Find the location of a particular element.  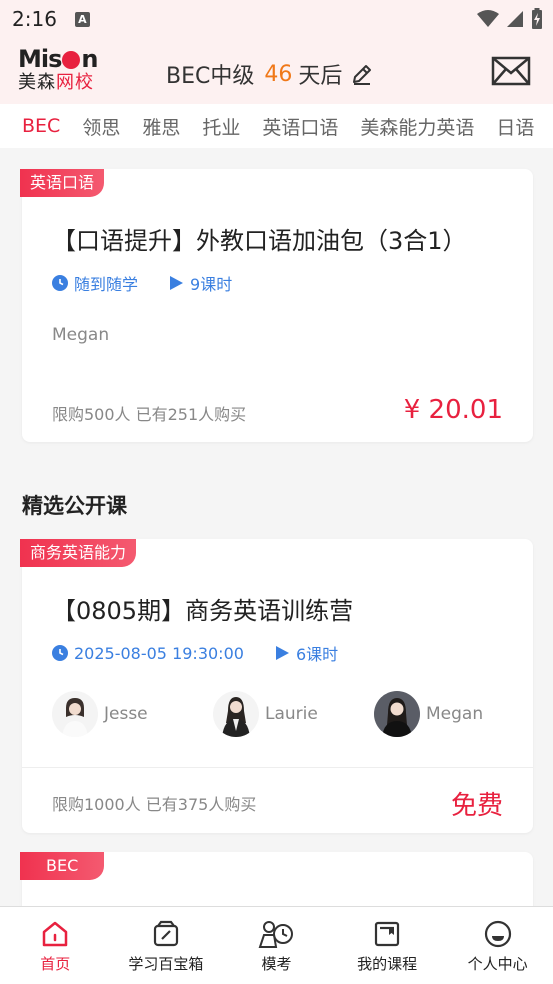

category-tabs: BEC 领思 雅思 托业 英语口语 美森能力英语 日语 is located at coordinates (276, 126).